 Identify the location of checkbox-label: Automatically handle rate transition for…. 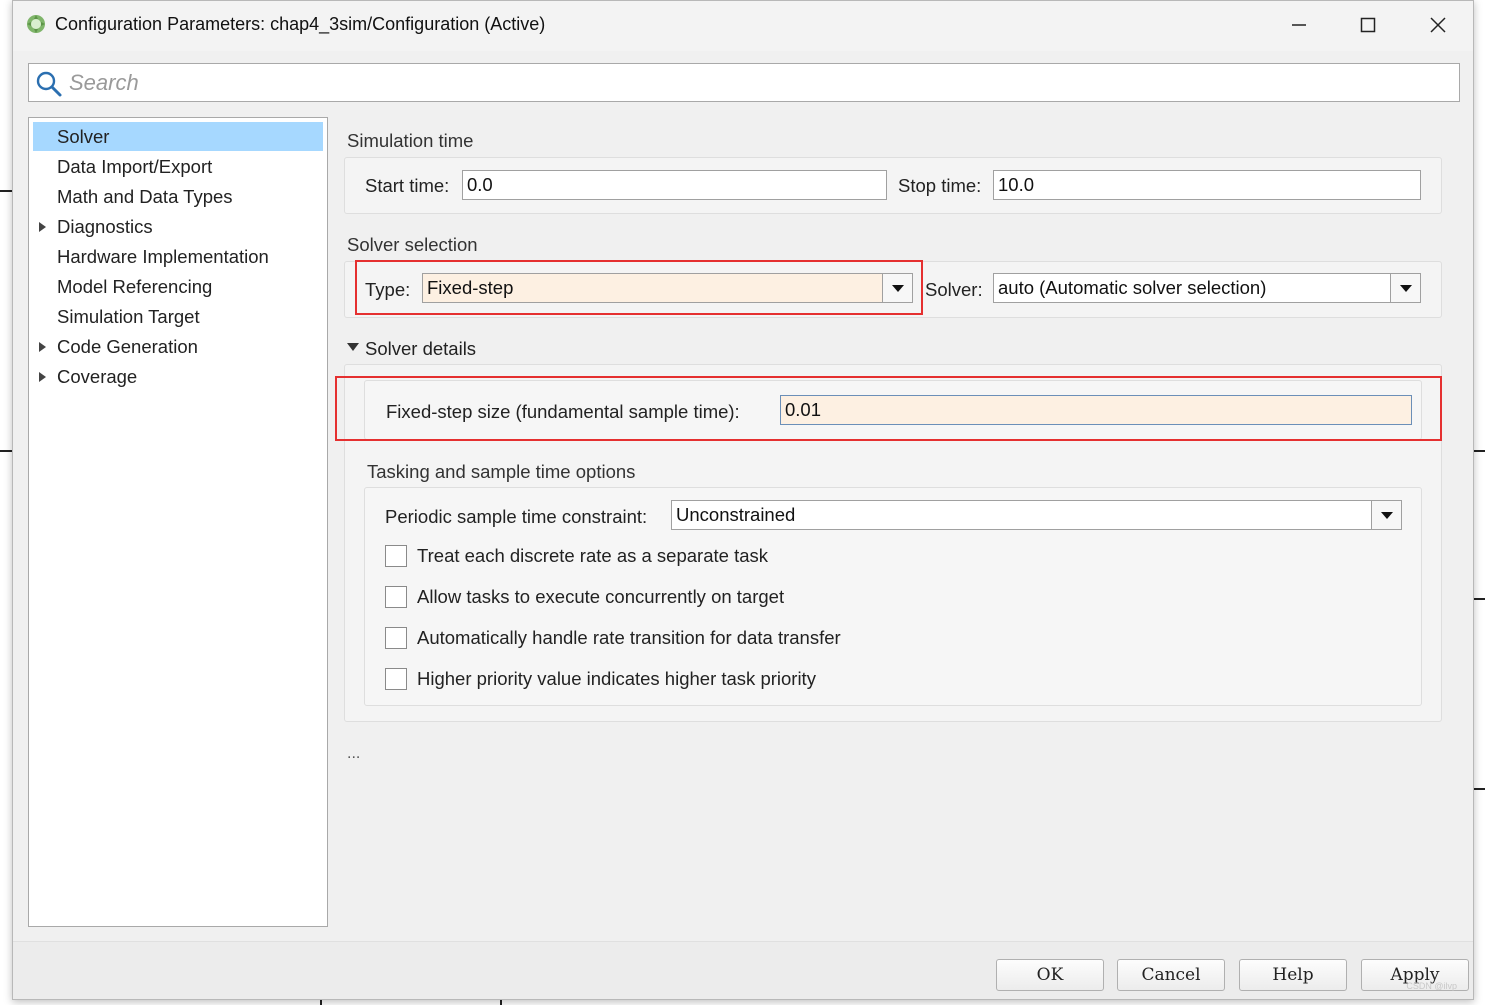
(629, 637).